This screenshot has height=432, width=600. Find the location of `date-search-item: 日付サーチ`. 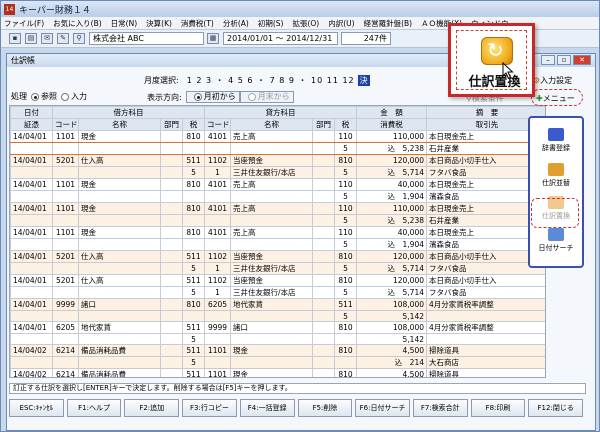

date-search-item: 日付サーチ is located at coordinates (556, 240).